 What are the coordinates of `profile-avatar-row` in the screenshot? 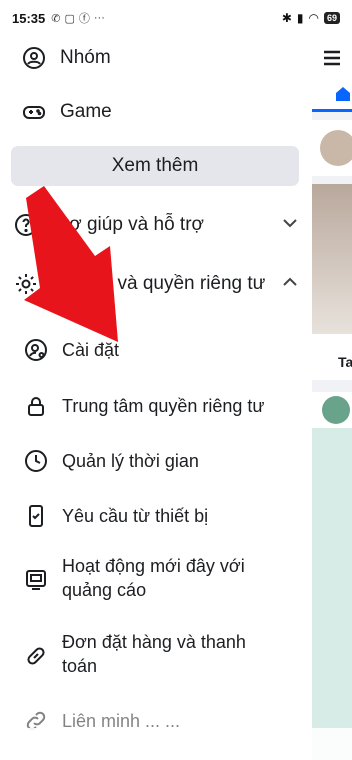 It's located at (332, 148).